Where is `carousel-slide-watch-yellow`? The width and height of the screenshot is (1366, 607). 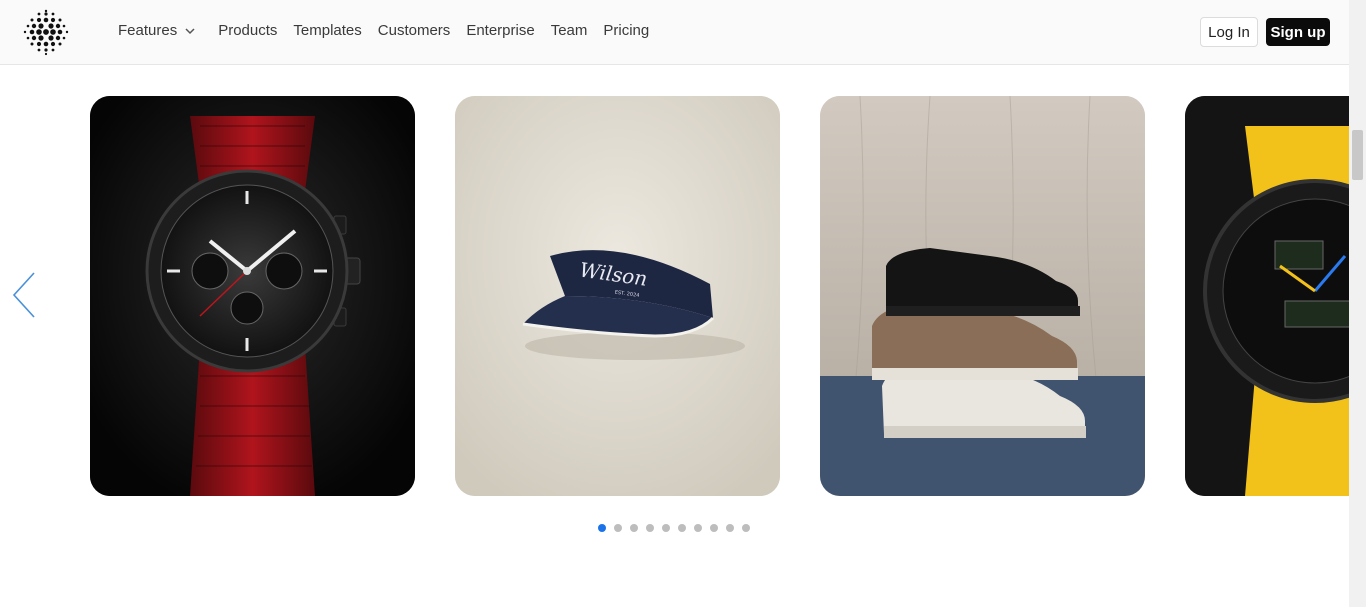
carousel-slide-watch-yellow is located at coordinates (1267, 296).